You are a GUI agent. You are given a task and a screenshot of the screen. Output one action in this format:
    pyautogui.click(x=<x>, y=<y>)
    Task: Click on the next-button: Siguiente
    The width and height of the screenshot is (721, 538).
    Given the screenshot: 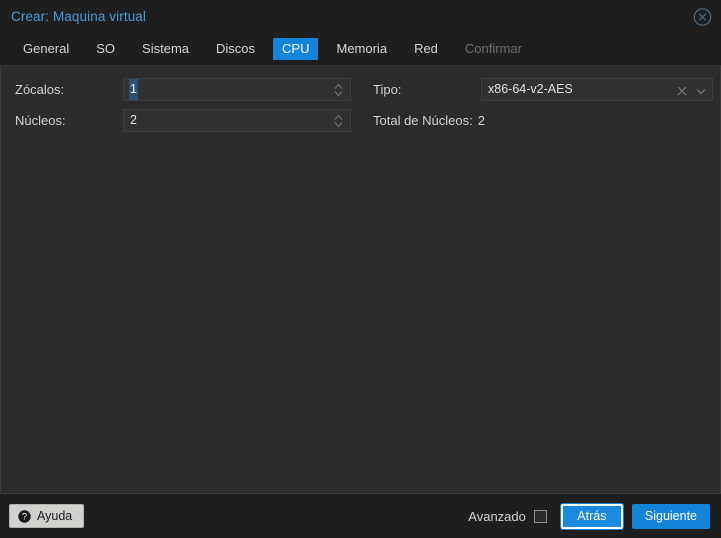 What is the action you would take?
    pyautogui.click(x=670, y=516)
    